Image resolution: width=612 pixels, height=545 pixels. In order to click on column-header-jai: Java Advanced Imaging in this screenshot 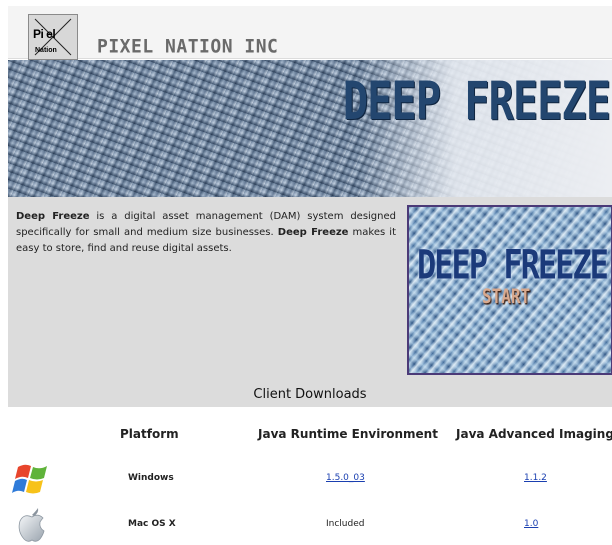, I will do `click(534, 434)`.